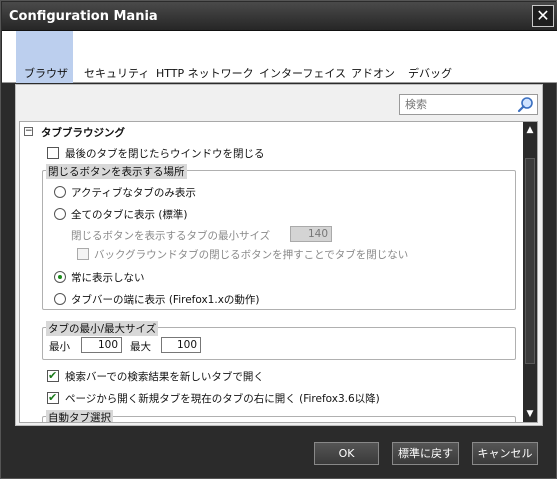  What do you see at coordinates (530, 261) in the screenshot?
I see `scroll-thumb` at bounding box center [530, 261].